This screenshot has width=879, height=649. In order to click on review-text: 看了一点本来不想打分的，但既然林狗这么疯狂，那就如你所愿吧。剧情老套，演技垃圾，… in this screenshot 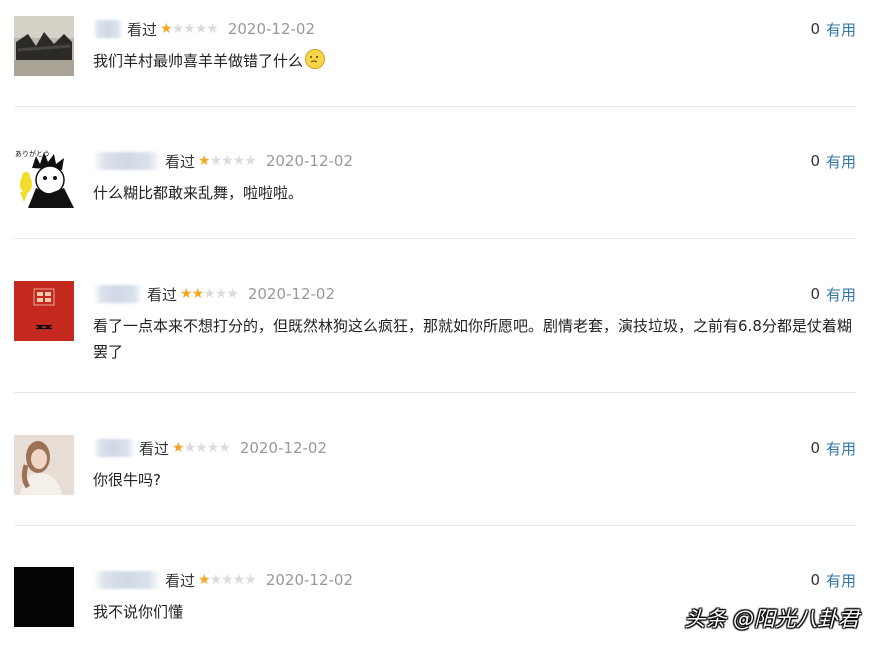, I will do `click(472, 339)`.